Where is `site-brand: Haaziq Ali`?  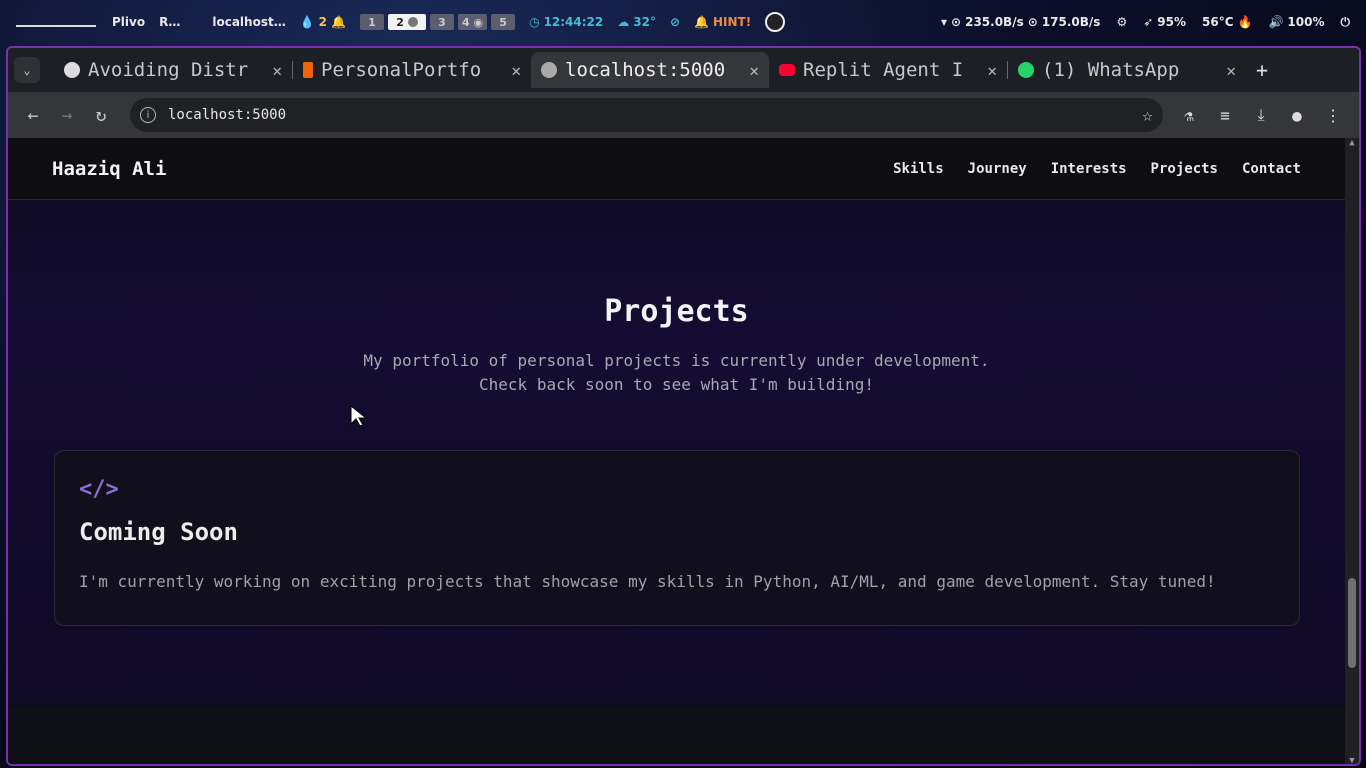 site-brand: Haaziq Ali is located at coordinates (109, 169).